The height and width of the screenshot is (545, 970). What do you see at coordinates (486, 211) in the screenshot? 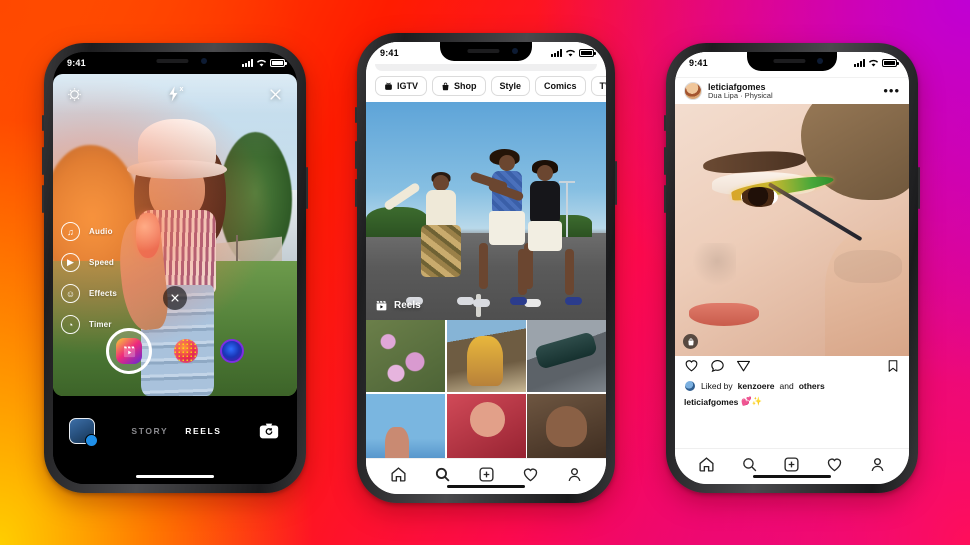
I see `featured-reel: Reels` at bounding box center [486, 211].